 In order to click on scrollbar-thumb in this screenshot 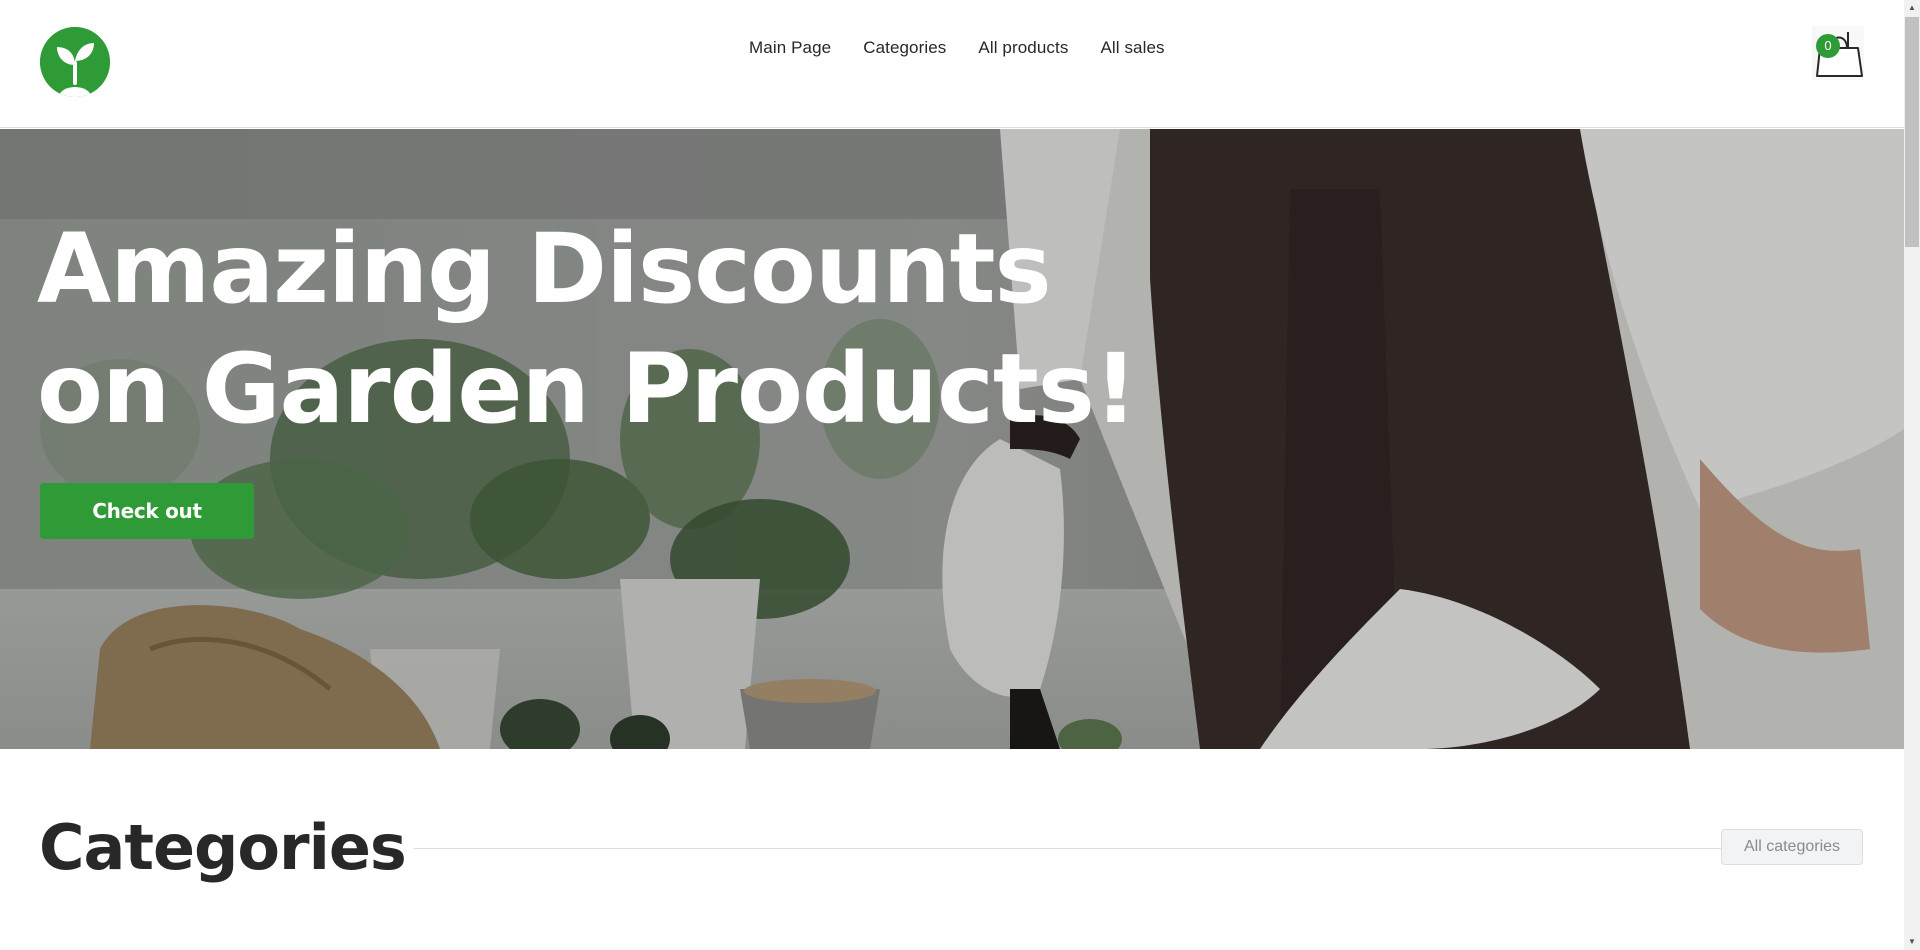, I will do `click(1912, 132)`.